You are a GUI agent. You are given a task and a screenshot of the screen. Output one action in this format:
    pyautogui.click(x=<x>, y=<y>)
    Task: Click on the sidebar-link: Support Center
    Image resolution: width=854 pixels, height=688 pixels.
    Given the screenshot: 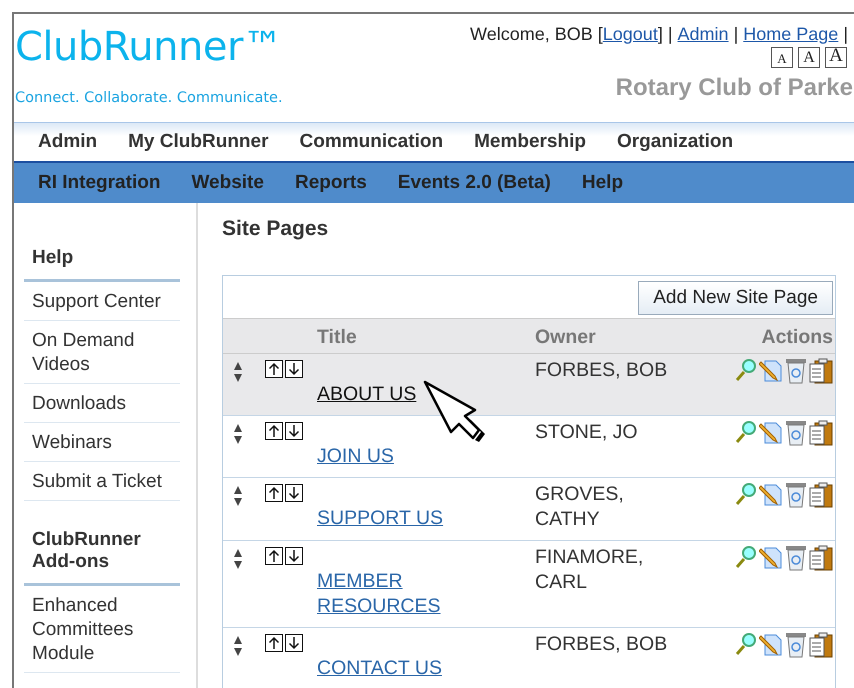 What is the action you would take?
    pyautogui.click(x=102, y=301)
    